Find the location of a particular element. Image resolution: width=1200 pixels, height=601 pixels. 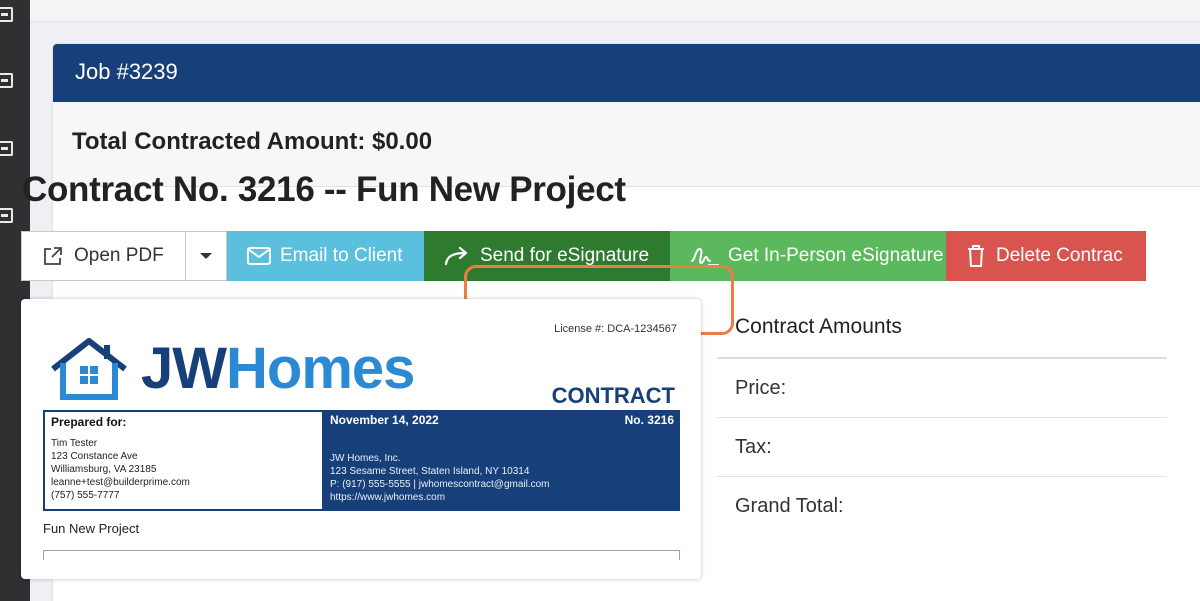

open-pdf-label: Open PDF is located at coordinates (119, 255).